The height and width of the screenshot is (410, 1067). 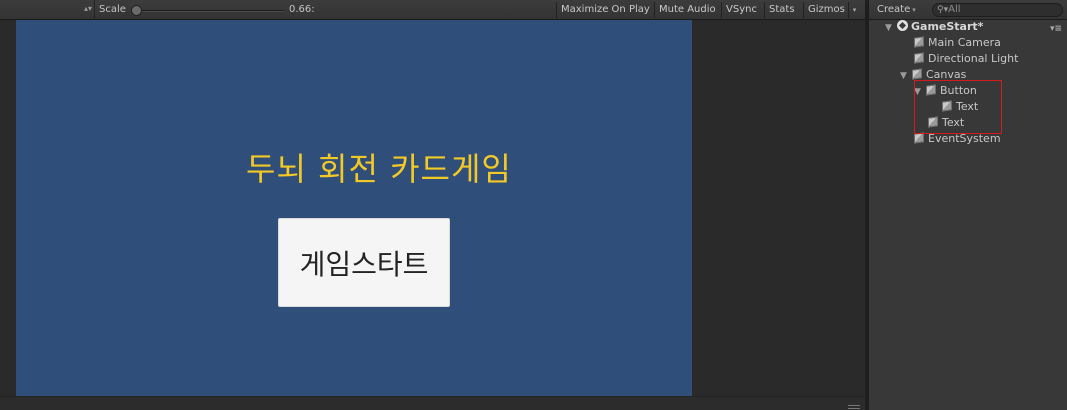 I want to click on mute-audio-button: Mute Audio, so click(x=687, y=10).